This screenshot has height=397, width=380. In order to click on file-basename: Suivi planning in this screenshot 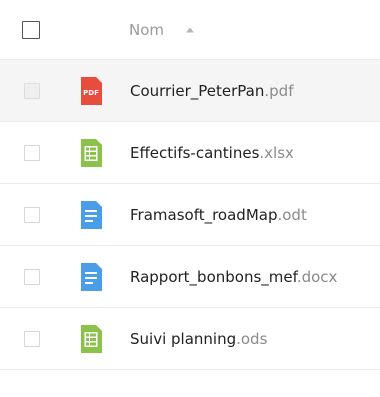, I will do `click(183, 338)`.